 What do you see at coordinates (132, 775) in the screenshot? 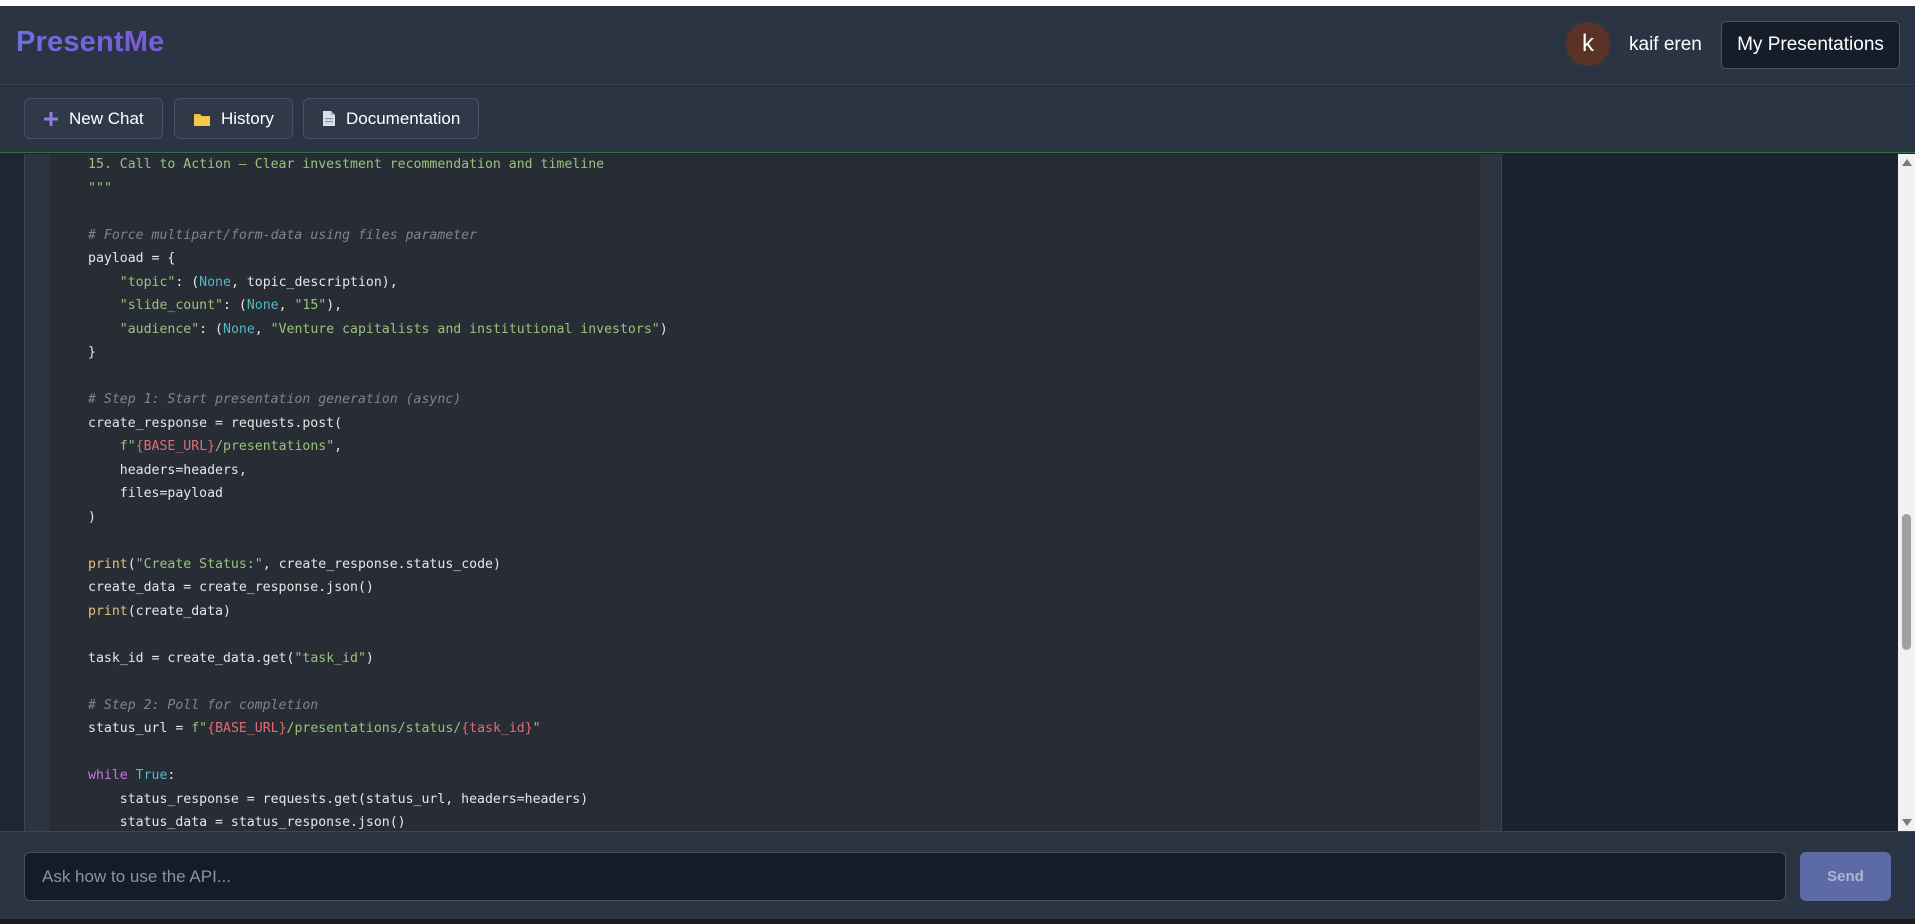
I see `code-line: while True:` at bounding box center [132, 775].